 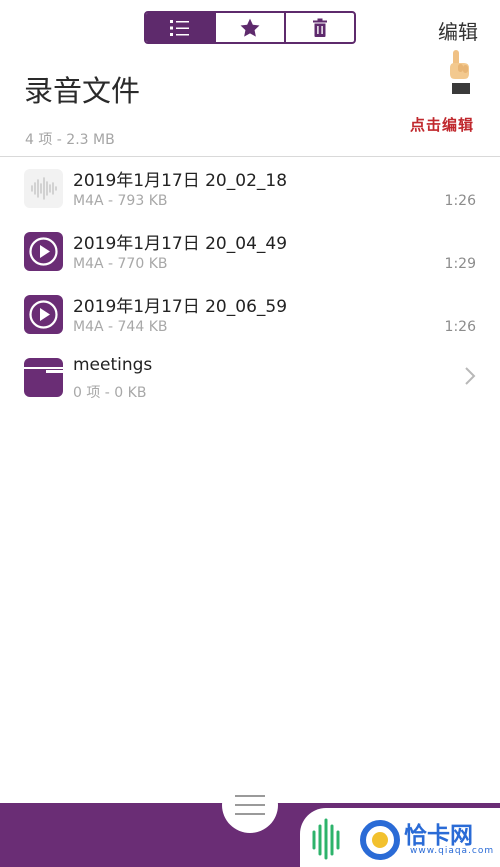 I want to click on tab-trash, so click(x=319, y=27).